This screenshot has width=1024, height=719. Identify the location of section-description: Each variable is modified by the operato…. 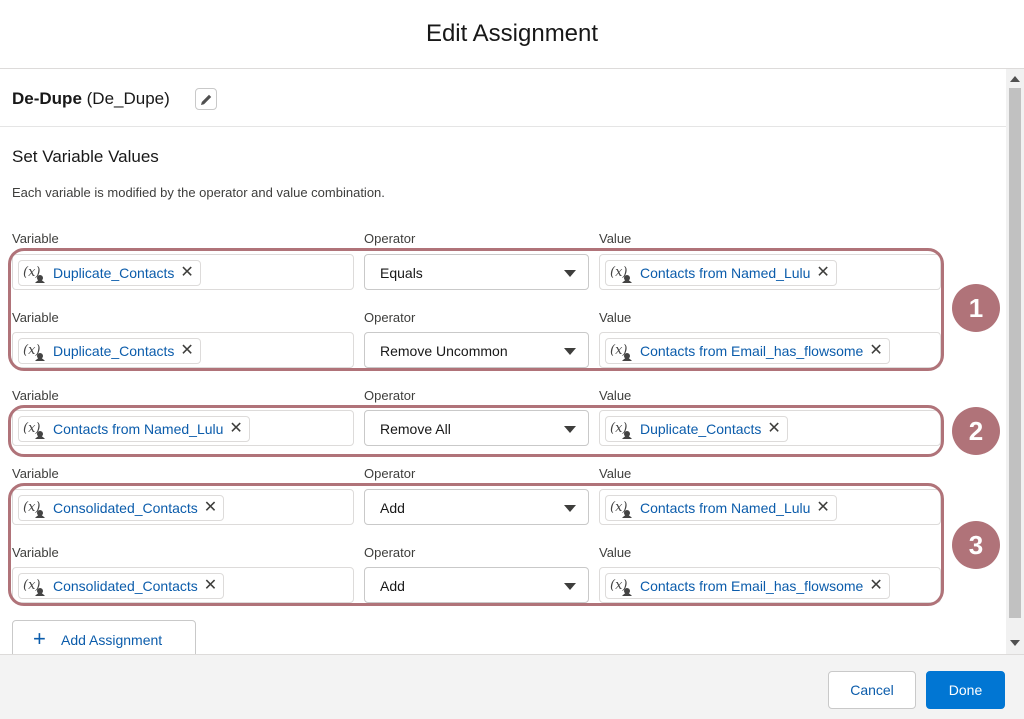
(198, 192).